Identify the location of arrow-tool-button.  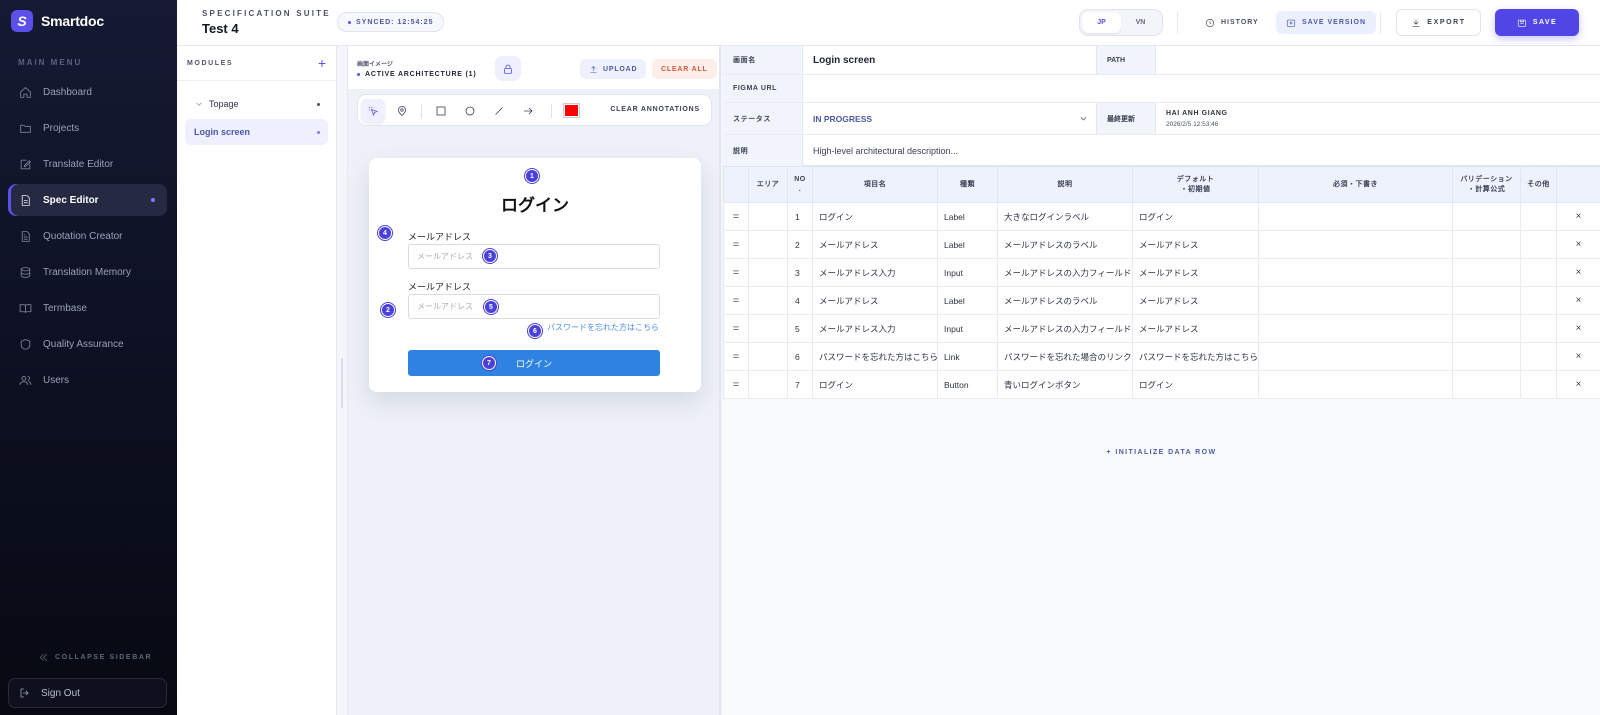
(528, 111).